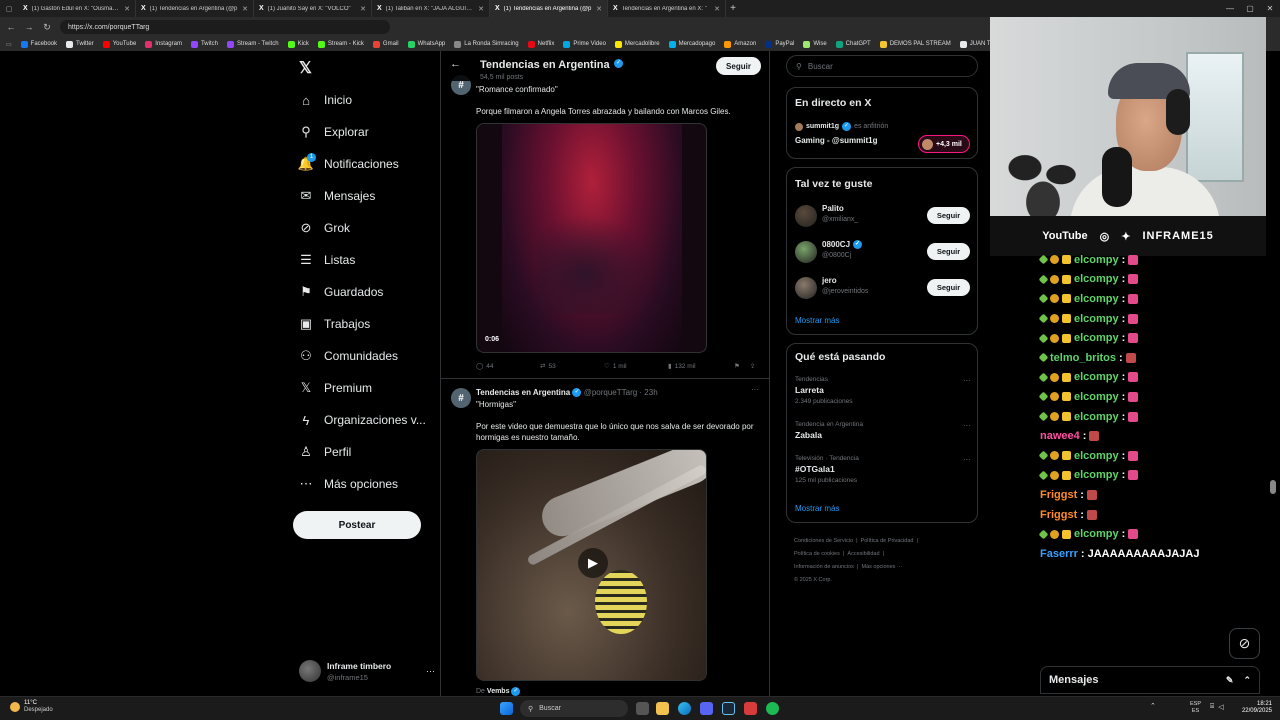 This screenshot has width=1280, height=720. I want to click on nav-item-comunidades: ⚇ Comunidades, so click(369, 356).